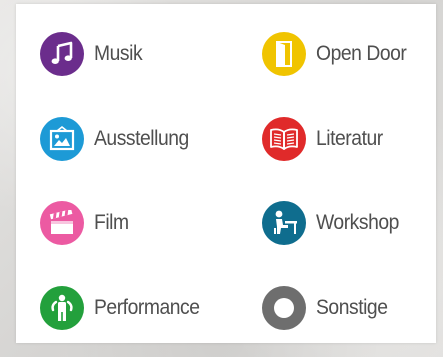 The width and height of the screenshot is (443, 357). I want to click on category-ausstellung: Ausstellung, so click(118, 139).